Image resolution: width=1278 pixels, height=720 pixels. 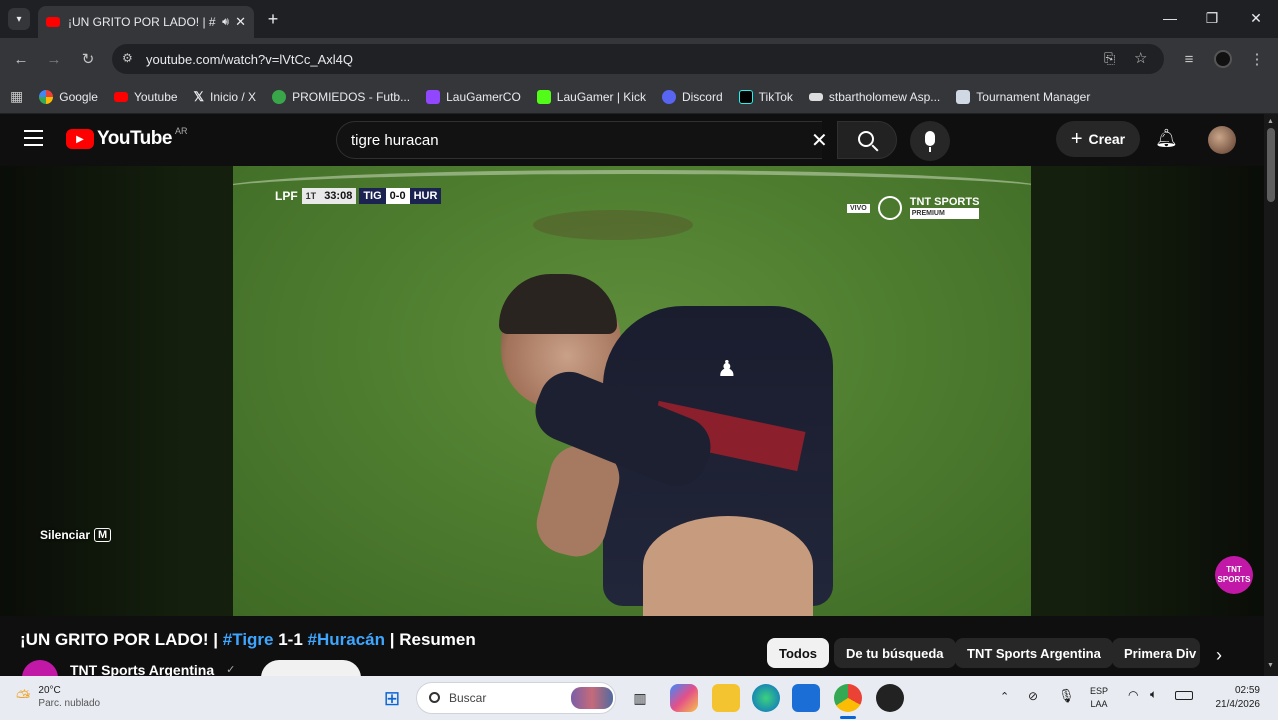 I want to click on wifi-icon: ◠, so click(x=1133, y=695).